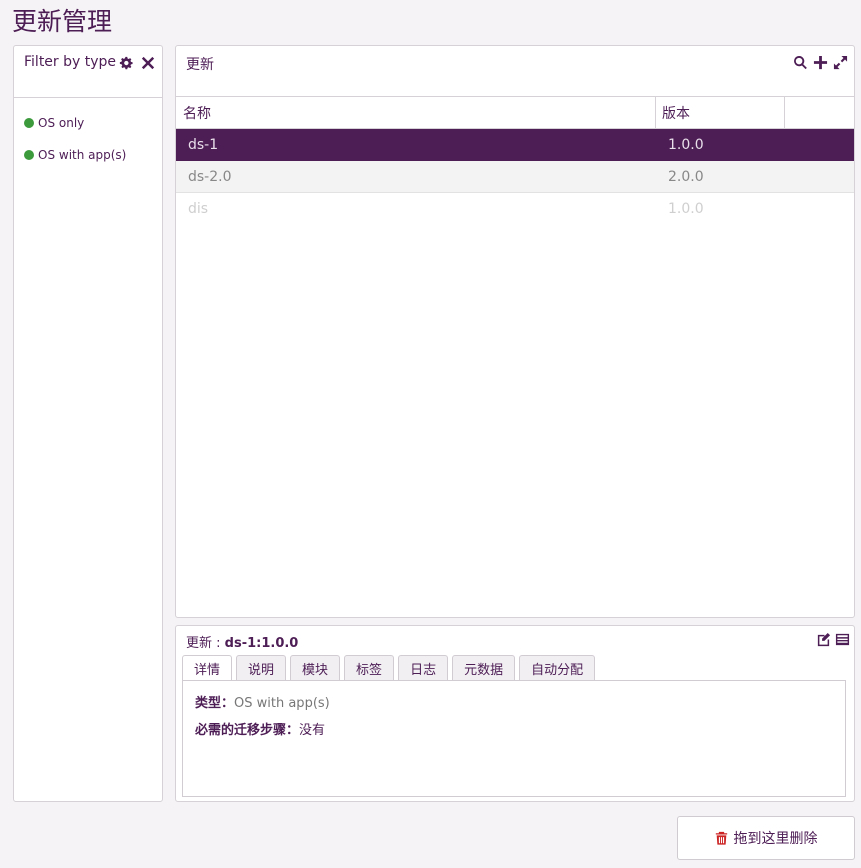  Describe the element at coordinates (312, 730) in the screenshot. I see `detail-migration-value: 没有` at that location.